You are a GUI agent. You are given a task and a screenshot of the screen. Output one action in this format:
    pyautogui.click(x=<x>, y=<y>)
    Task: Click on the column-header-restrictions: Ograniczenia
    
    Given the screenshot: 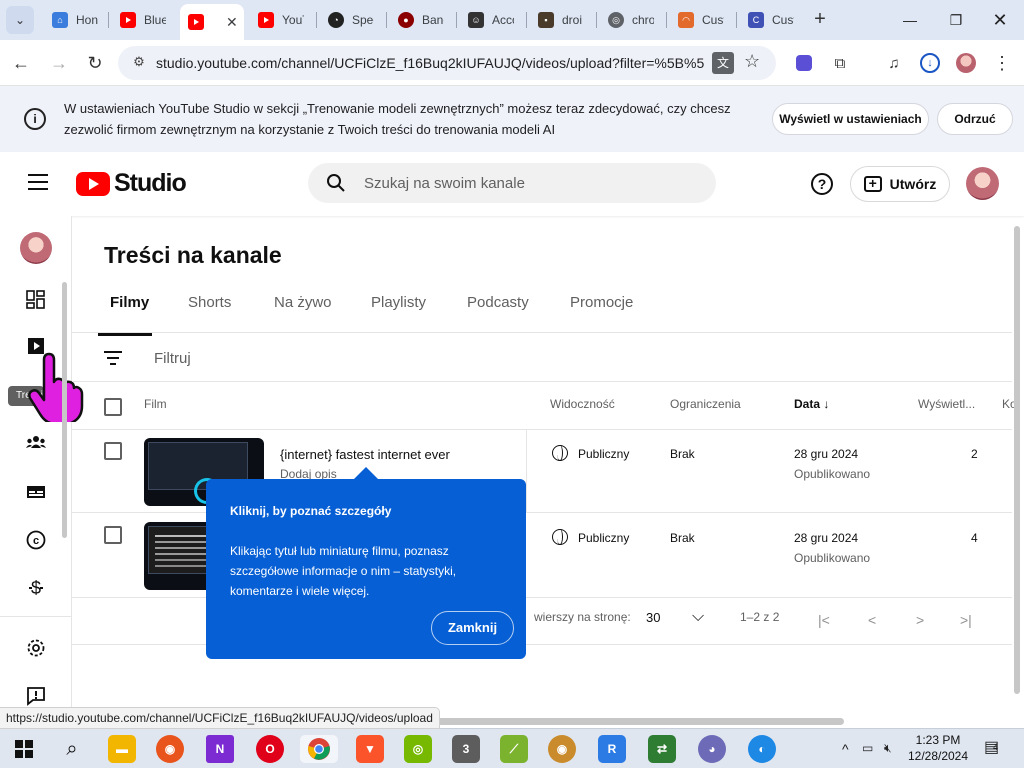 What is the action you would take?
    pyautogui.click(x=705, y=404)
    